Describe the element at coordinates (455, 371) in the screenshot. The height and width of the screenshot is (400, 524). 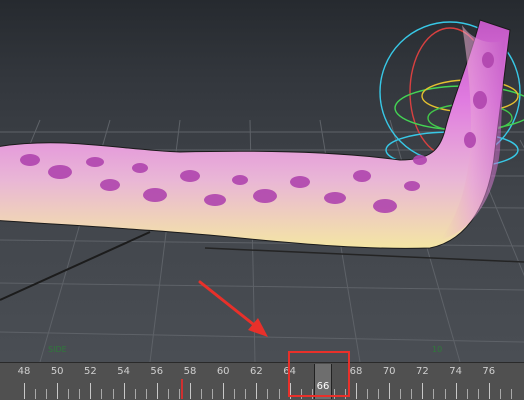
I see `time-tick-label: 74` at that location.